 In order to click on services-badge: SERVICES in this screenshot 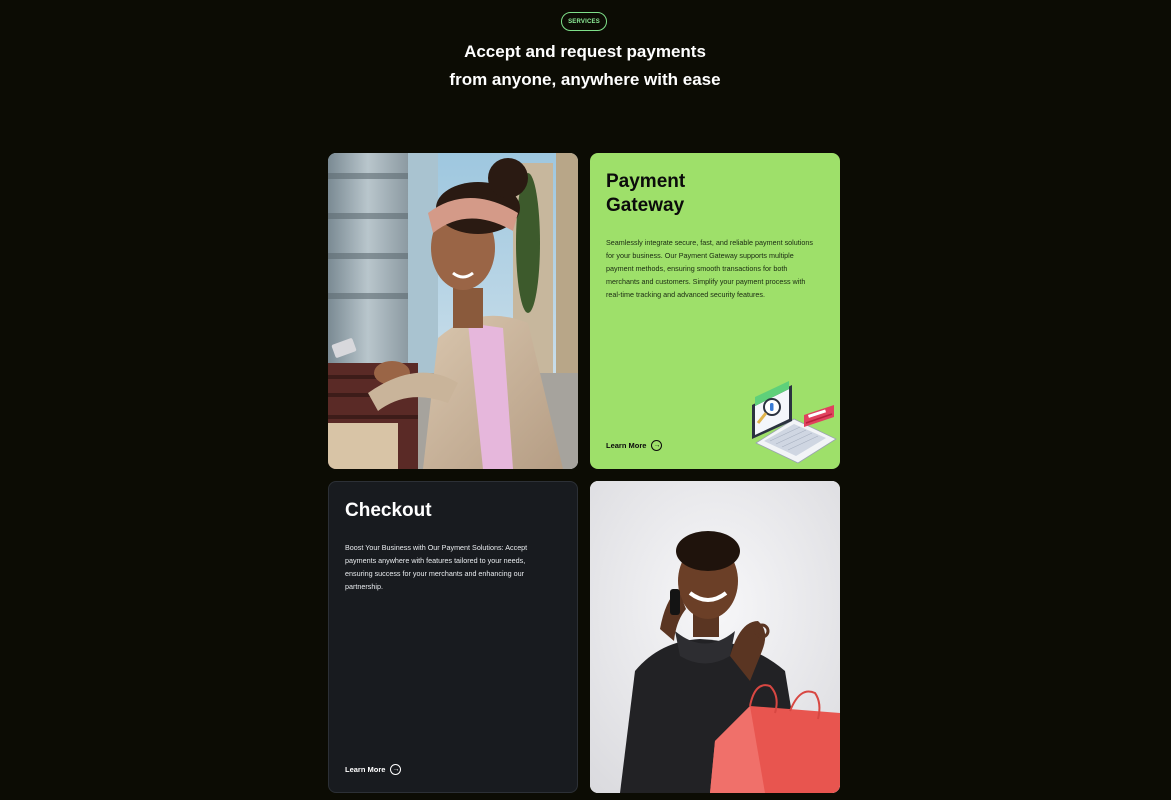, I will do `click(584, 21)`.